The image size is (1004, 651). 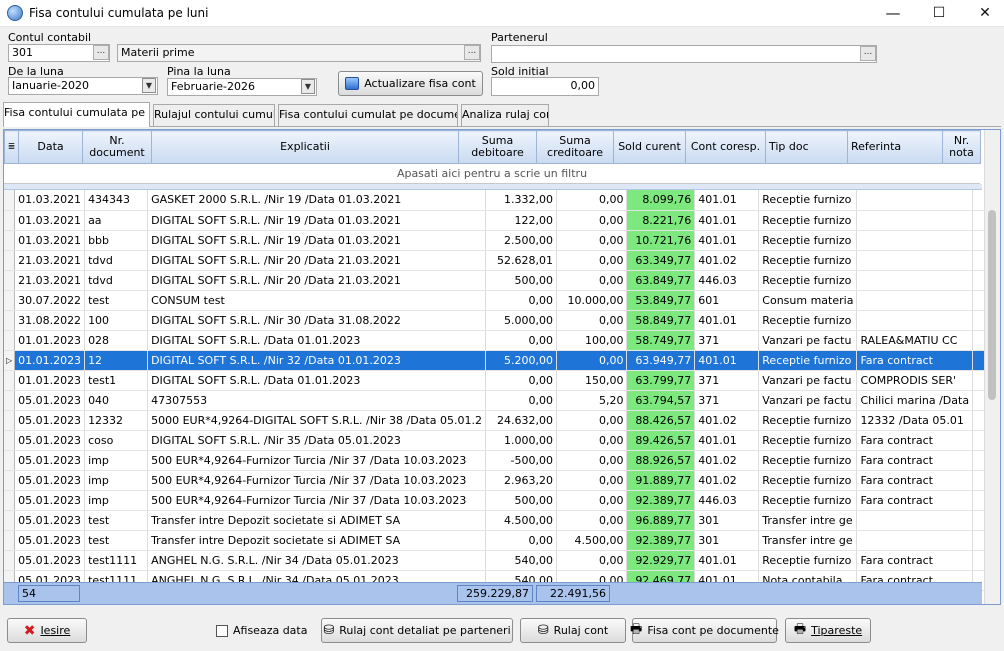 I want to click on pina-la-luna-select: Februarie-2026, so click(x=242, y=87).